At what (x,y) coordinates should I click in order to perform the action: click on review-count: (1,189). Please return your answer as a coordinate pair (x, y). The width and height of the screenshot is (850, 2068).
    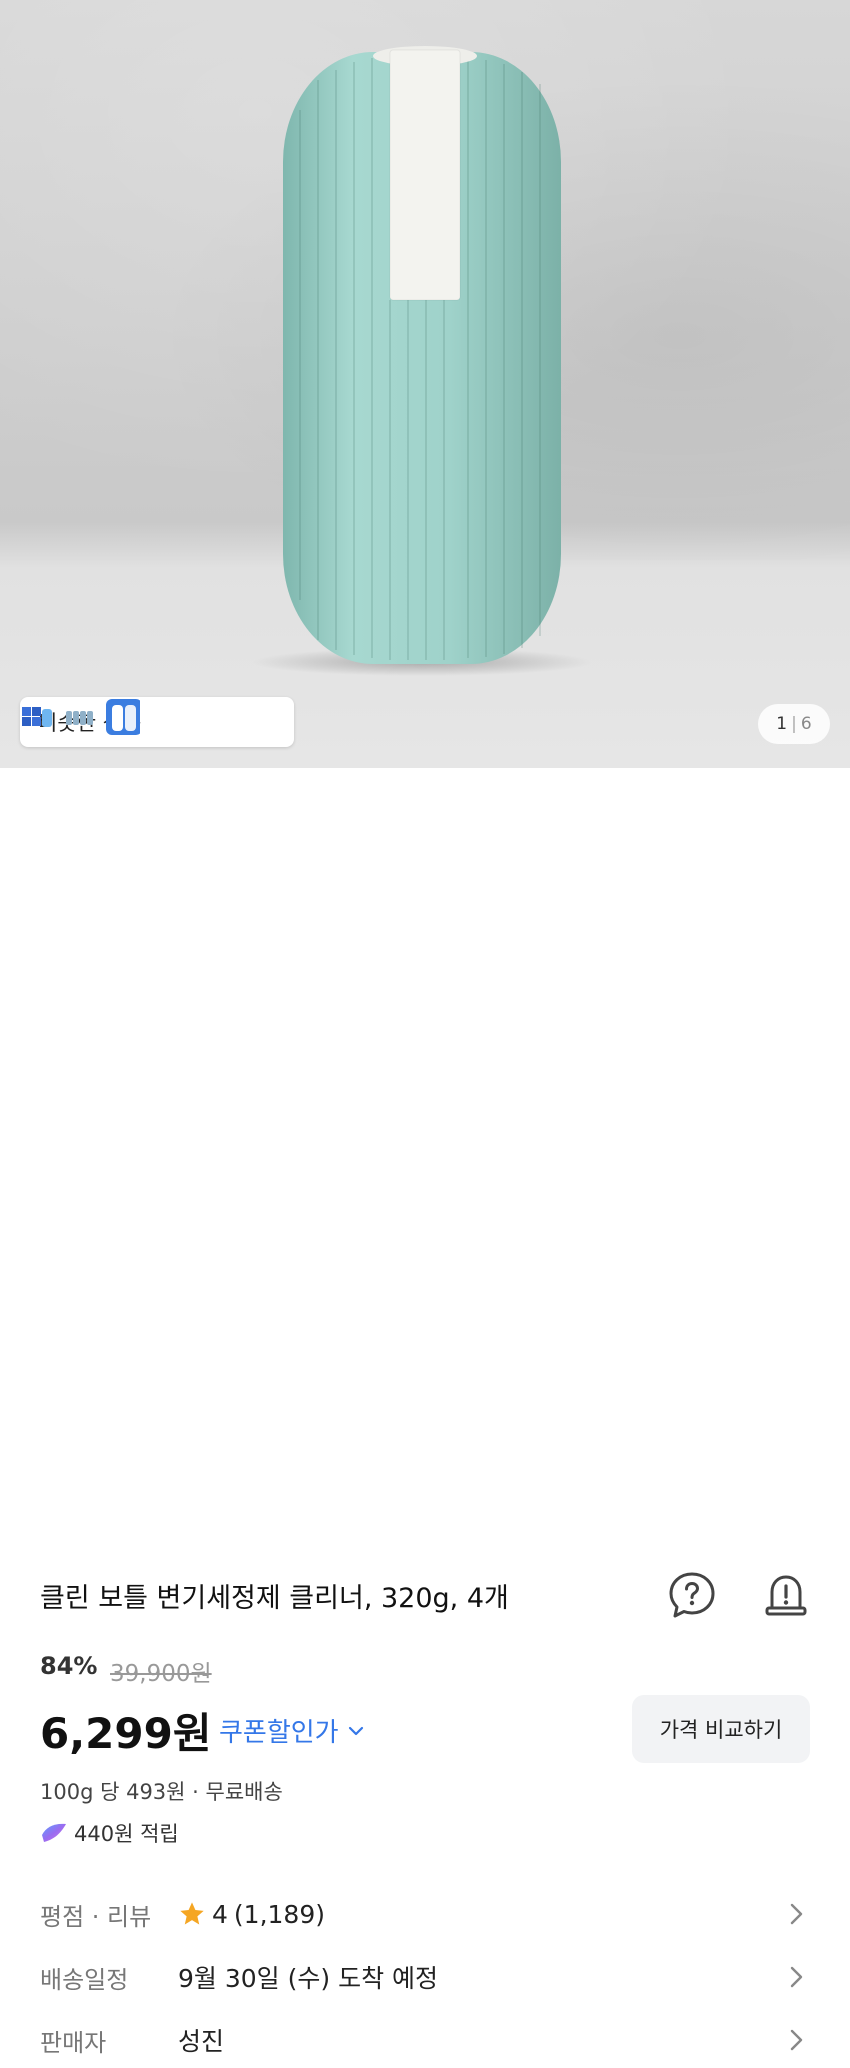
    Looking at the image, I should click on (279, 1914).